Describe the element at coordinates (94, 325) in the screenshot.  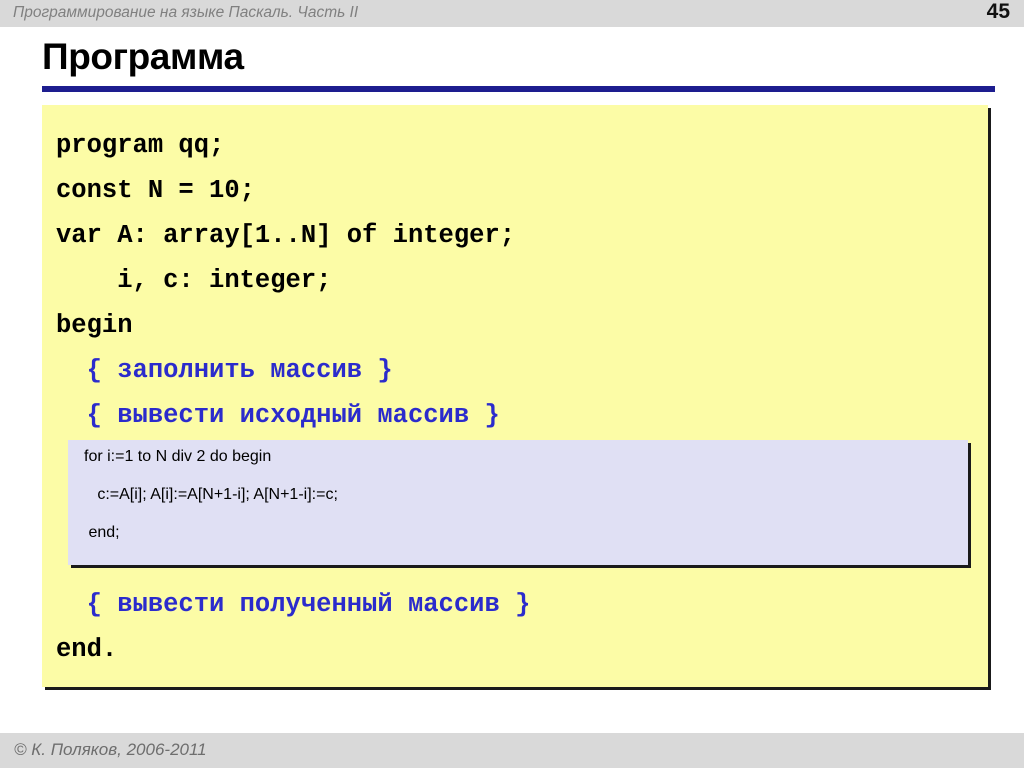
I see `code-line: begin` at that location.